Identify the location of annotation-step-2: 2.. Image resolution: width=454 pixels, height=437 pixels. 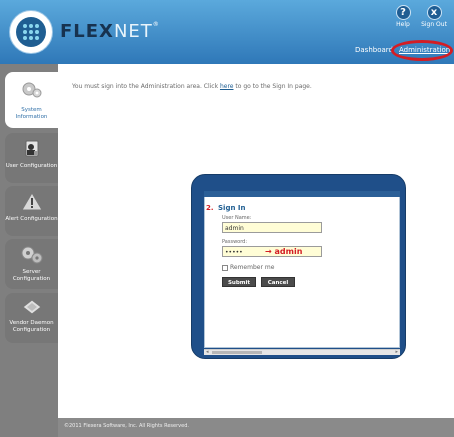
(210, 208).